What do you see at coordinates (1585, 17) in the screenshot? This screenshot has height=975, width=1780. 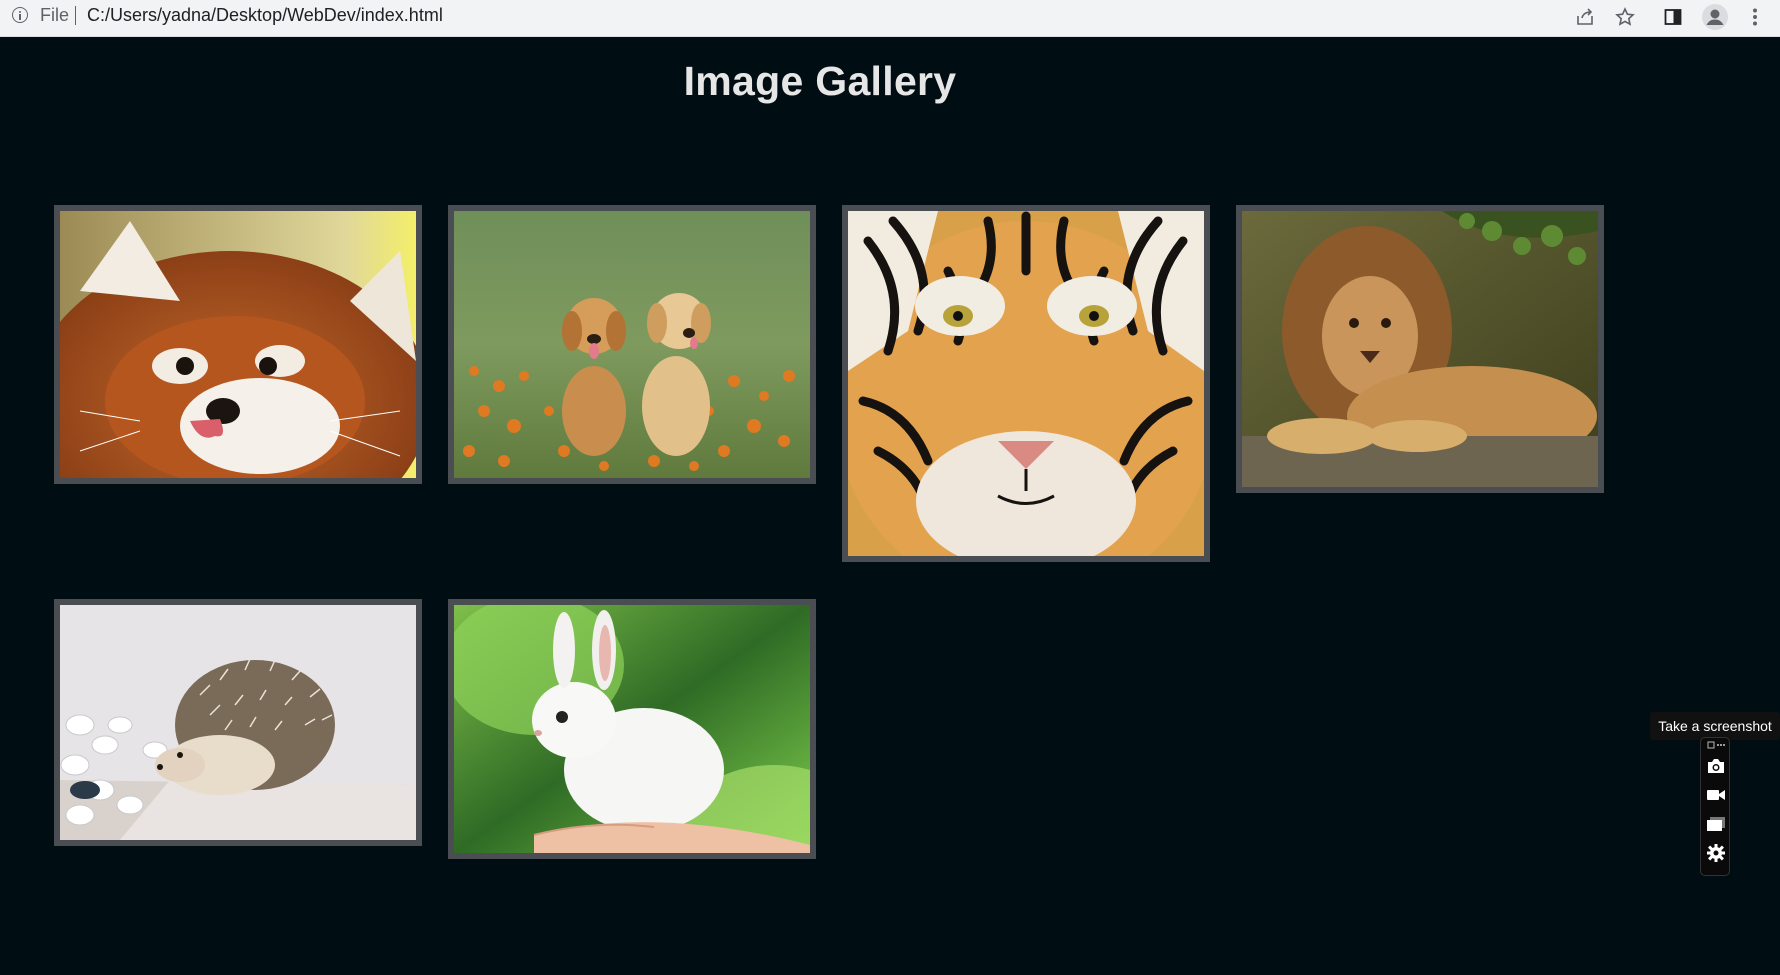 I see `share-icon` at bounding box center [1585, 17].